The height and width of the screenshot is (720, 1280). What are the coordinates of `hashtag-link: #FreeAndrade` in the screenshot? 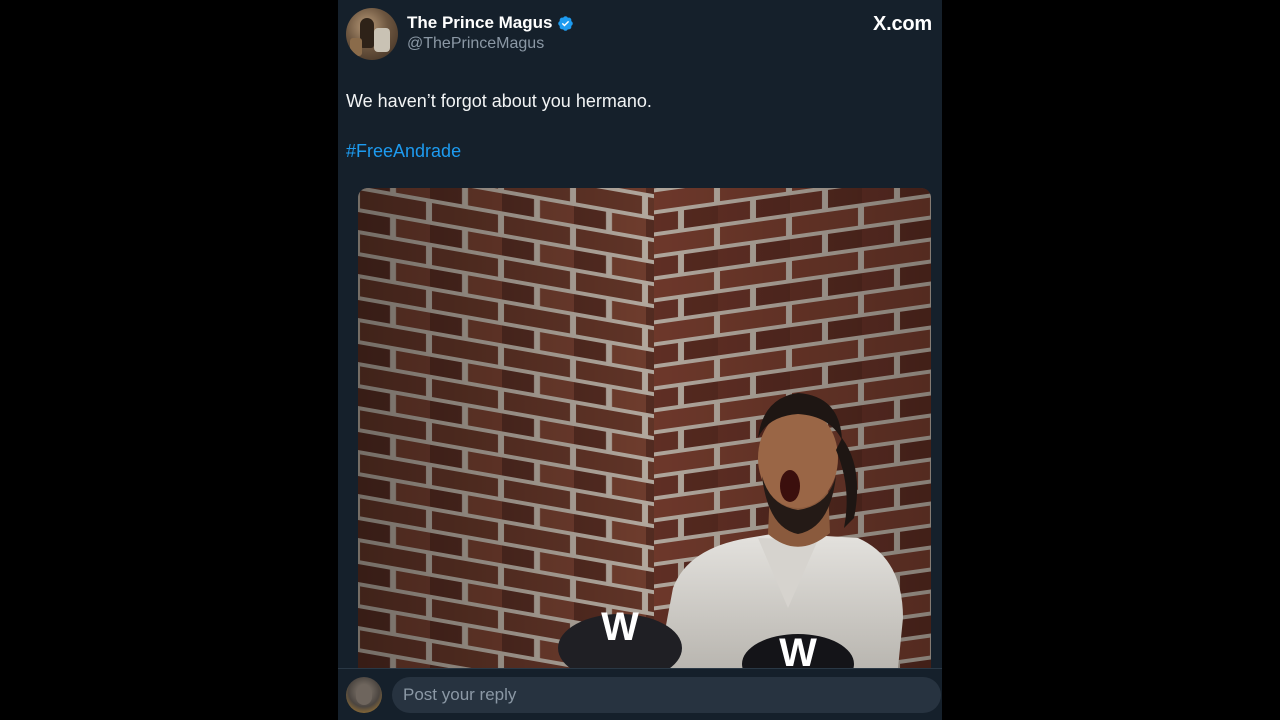 It's located at (403, 151).